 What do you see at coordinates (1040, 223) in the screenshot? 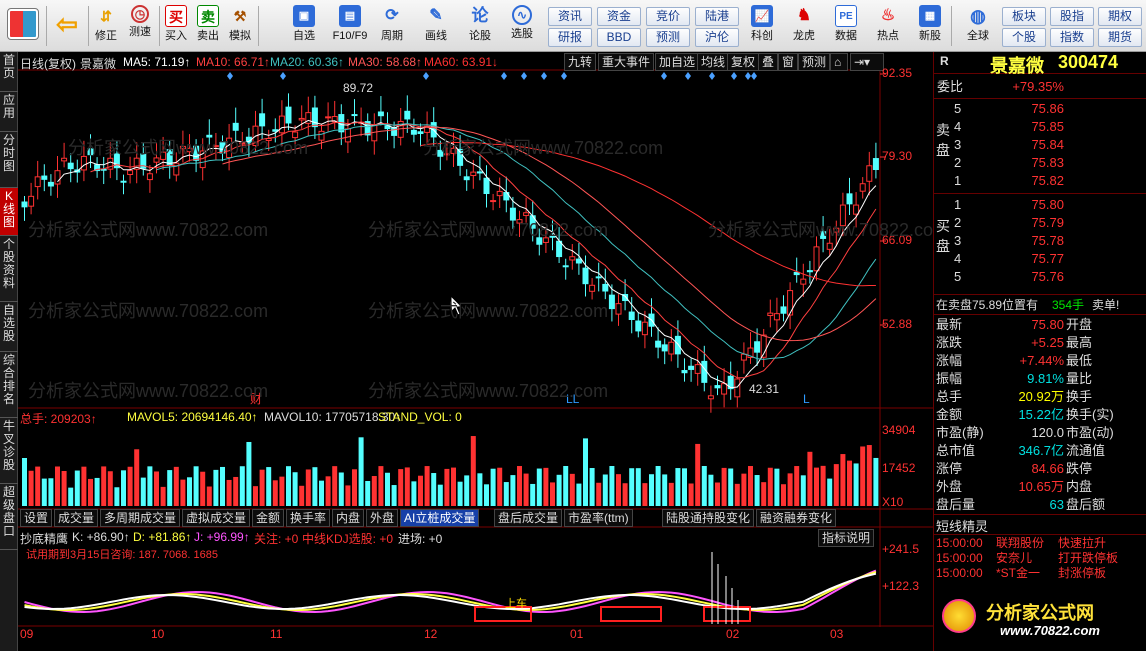
I see `buy-order-row: 2 75.79` at bounding box center [1040, 223].